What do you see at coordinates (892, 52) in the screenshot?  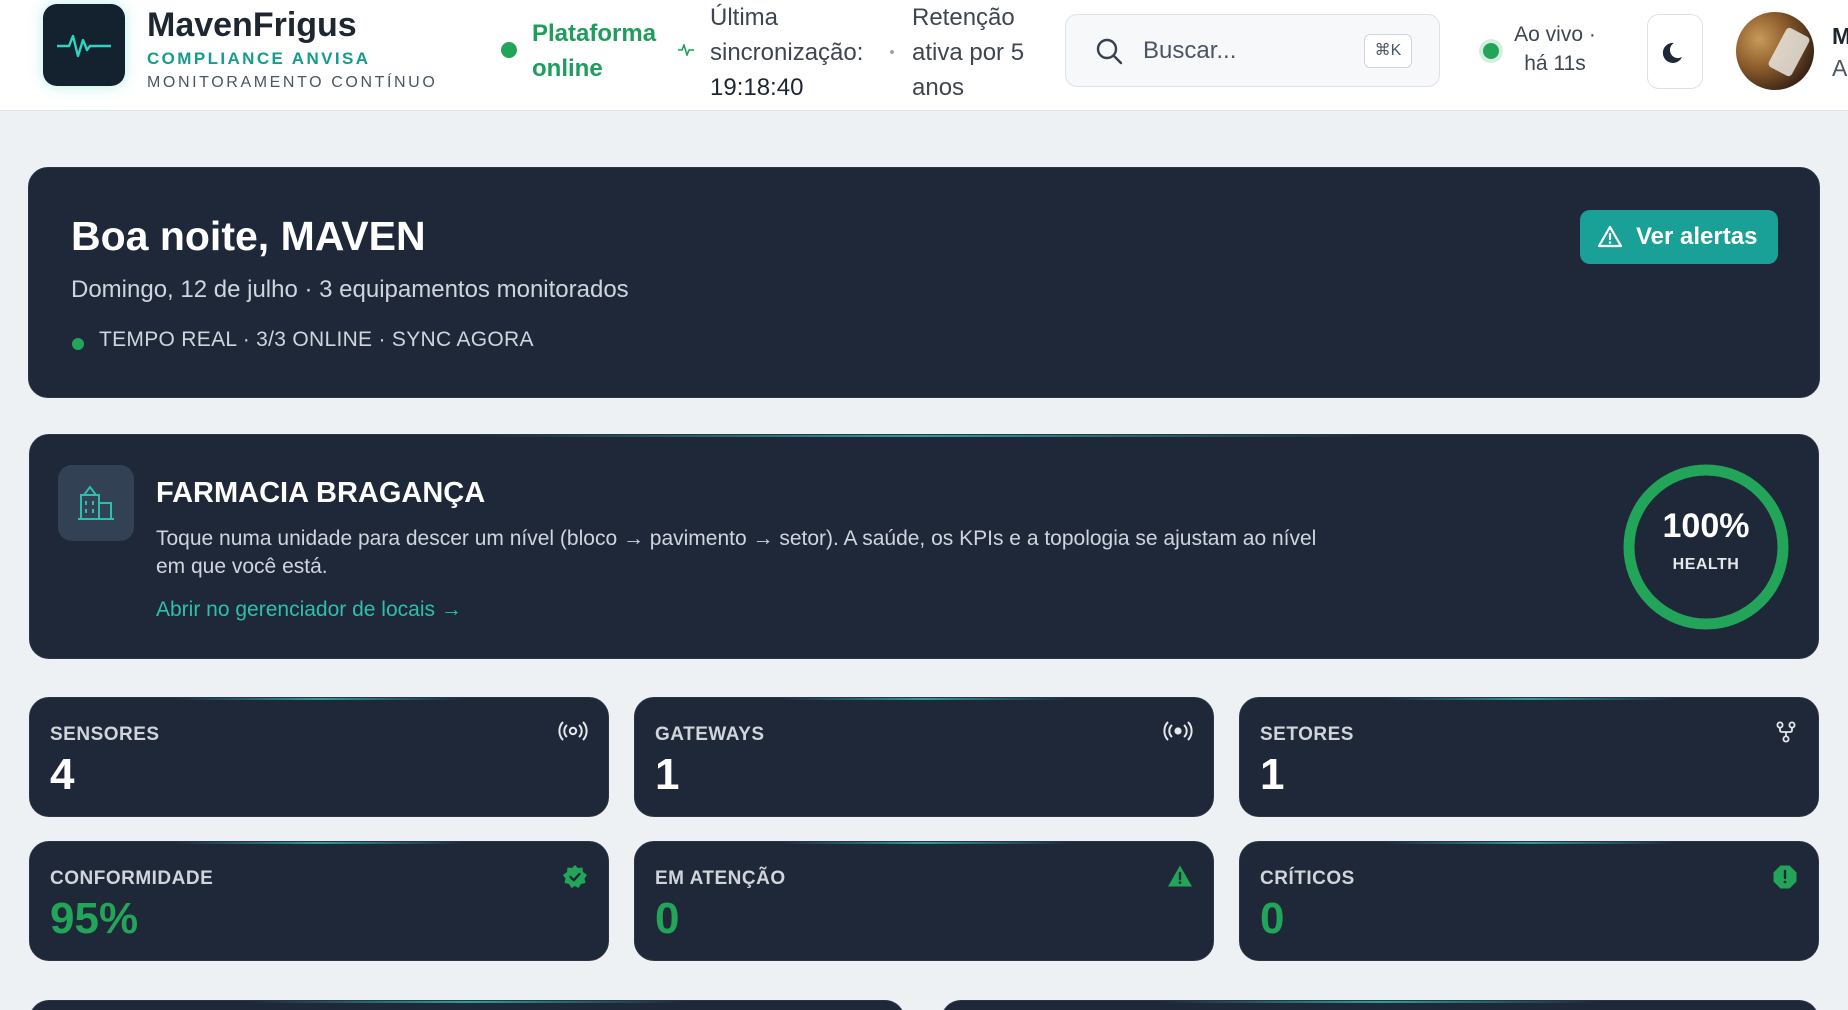 I see `separator-dot` at bounding box center [892, 52].